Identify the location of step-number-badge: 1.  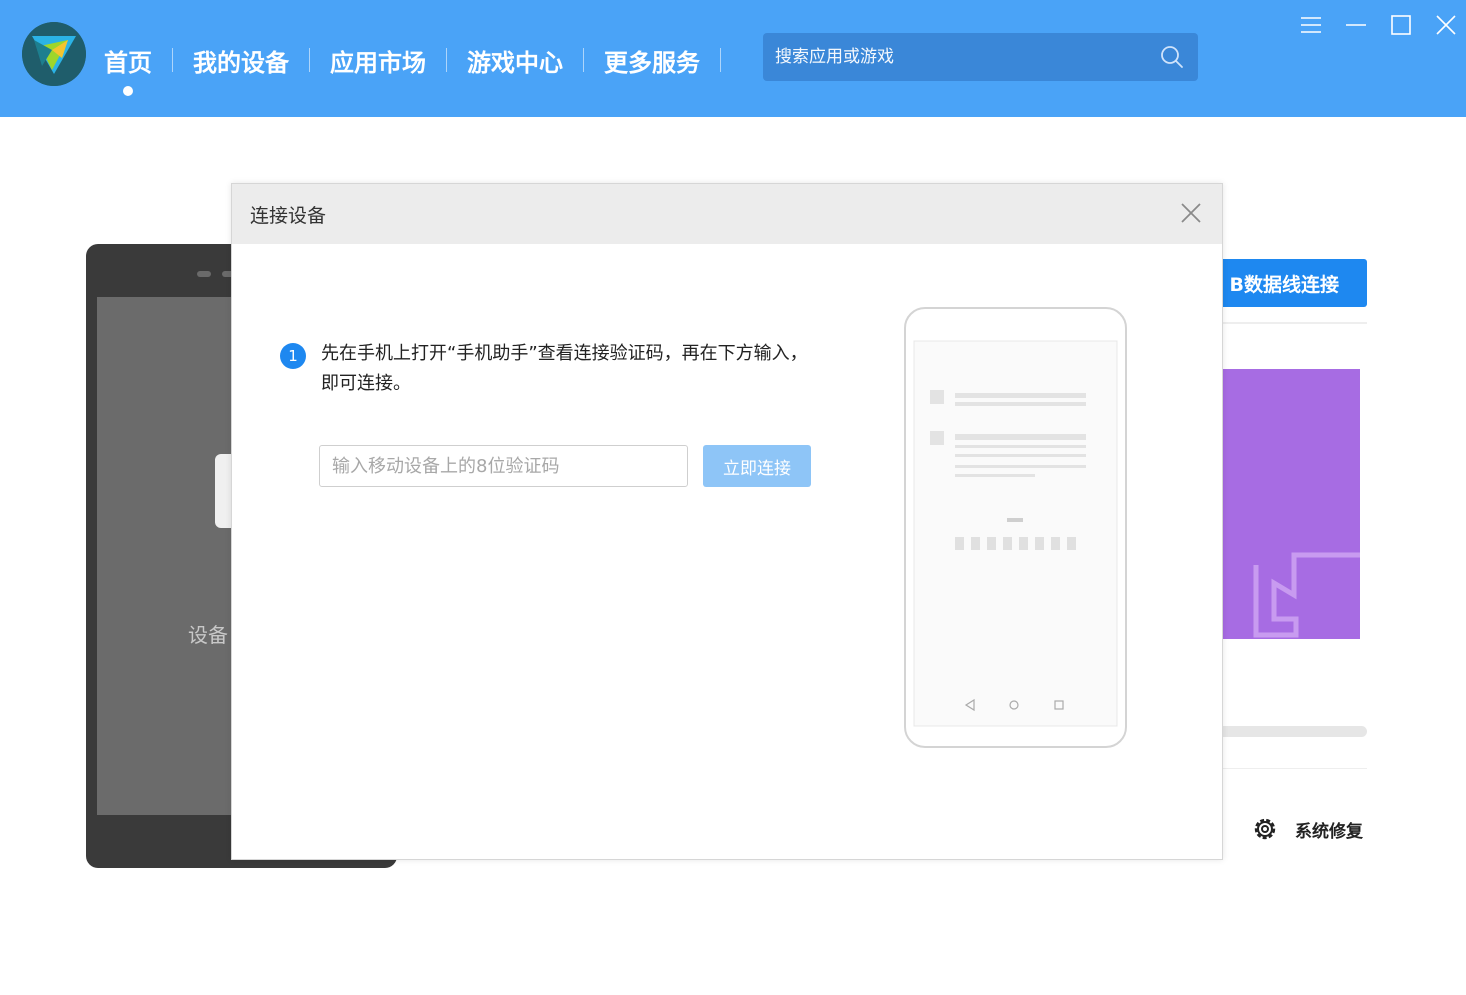
(293, 356).